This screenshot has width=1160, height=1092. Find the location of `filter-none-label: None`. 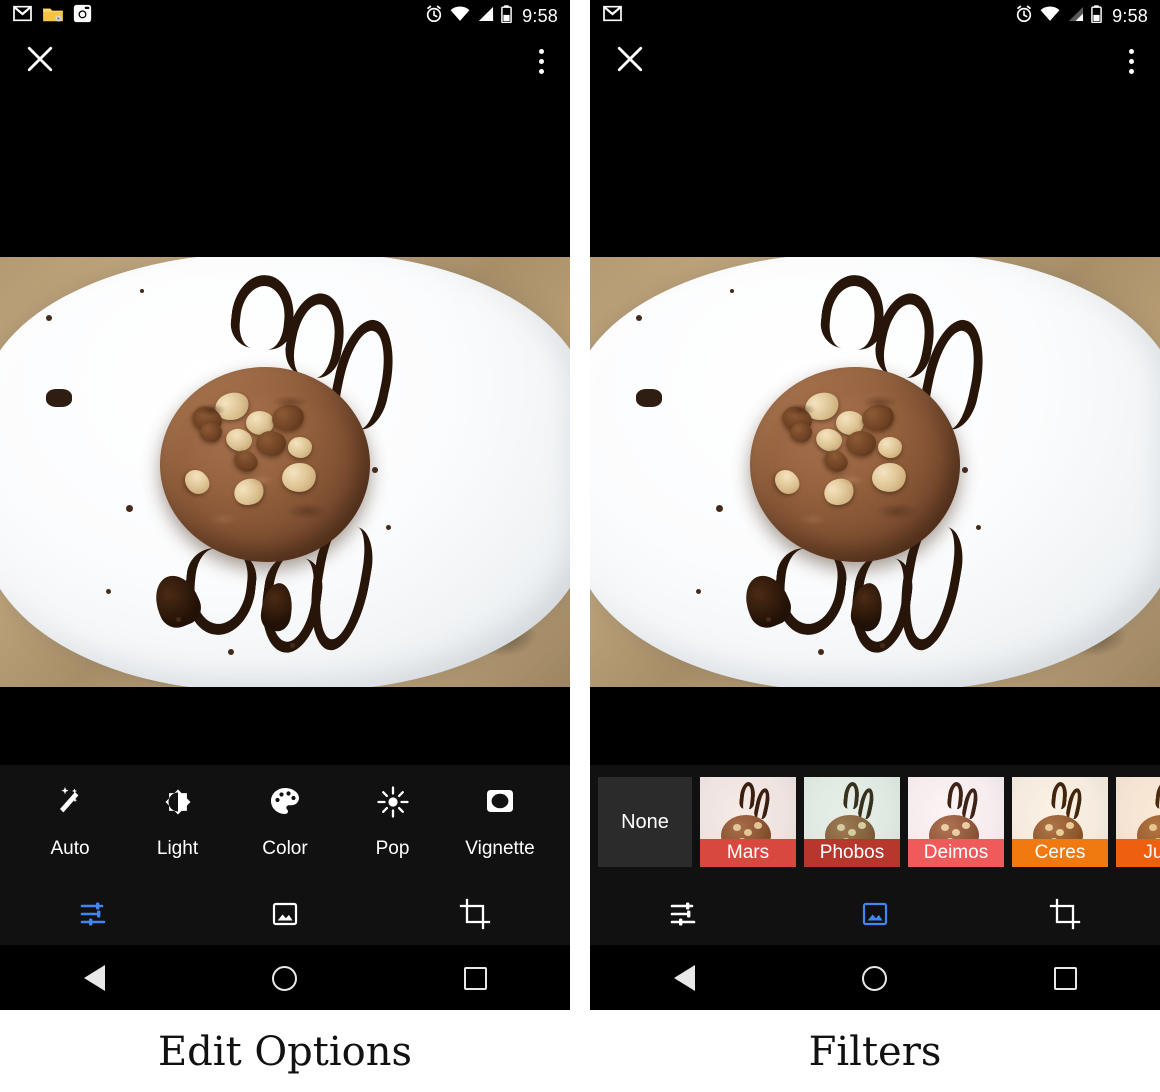

filter-none-label: None is located at coordinates (645, 821).